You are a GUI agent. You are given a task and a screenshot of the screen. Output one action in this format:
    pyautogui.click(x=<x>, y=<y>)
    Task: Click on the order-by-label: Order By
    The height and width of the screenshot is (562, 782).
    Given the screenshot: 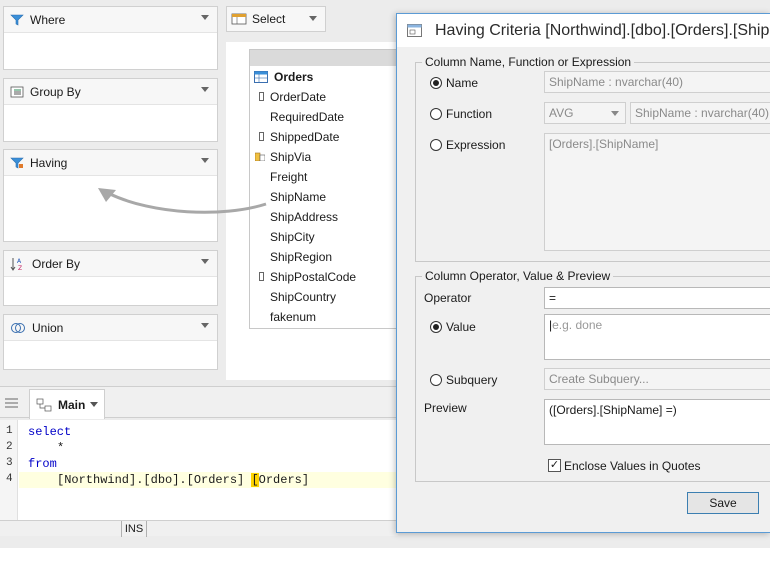 What is the action you would take?
    pyautogui.click(x=56, y=263)
    